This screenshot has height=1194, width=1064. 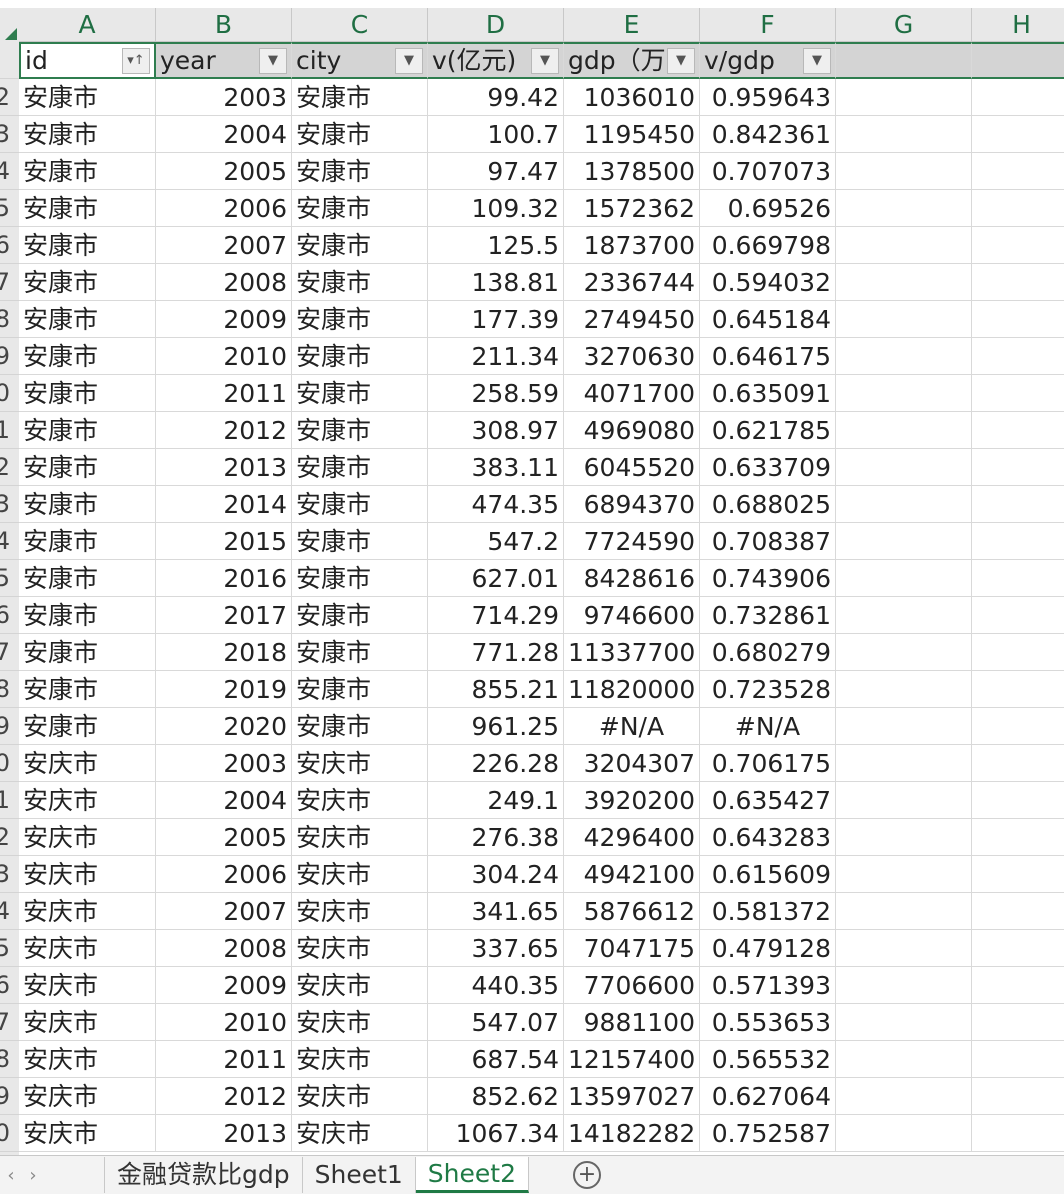 What do you see at coordinates (768, 60) in the screenshot?
I see `header-cell-ratio: v/gdp ▼` at bounding box center [768, 60].